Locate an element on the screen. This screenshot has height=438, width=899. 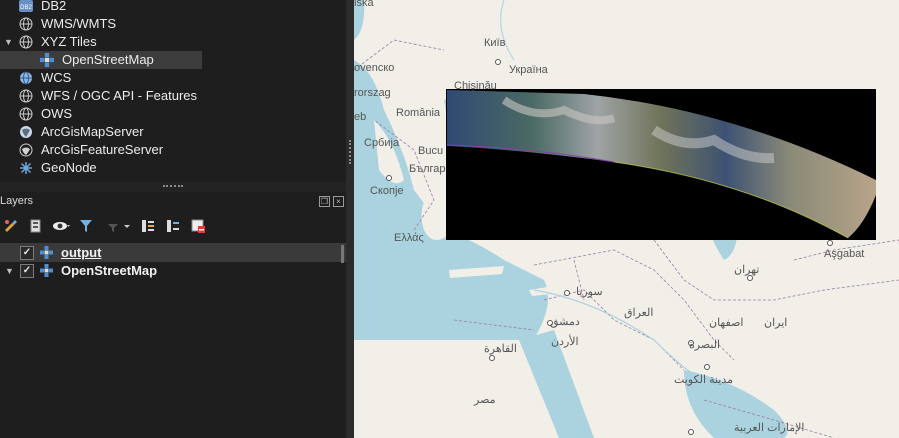
expand-all-icon is located at coordinates (148, 226).